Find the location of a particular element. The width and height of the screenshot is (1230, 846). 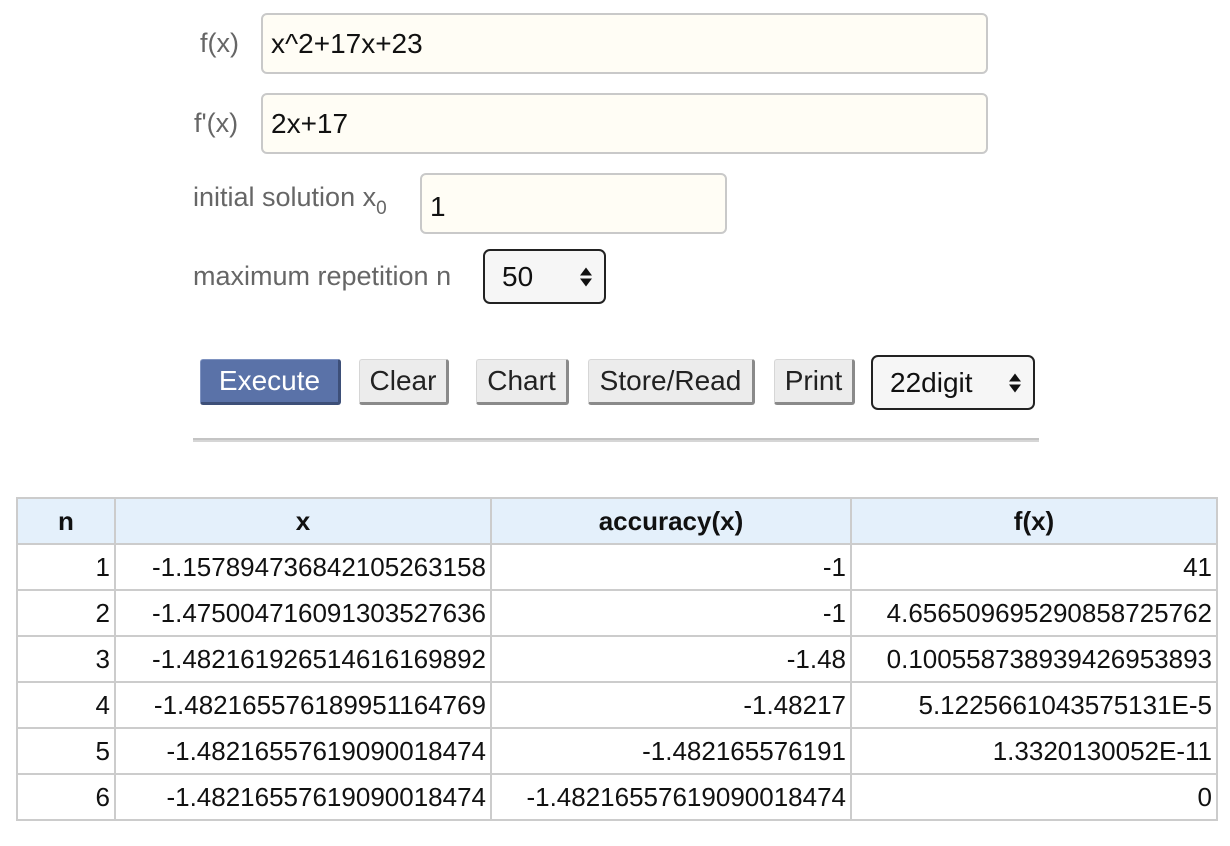

cell-fx: 0.100558738939426953893 is located at coordinates (1034, 659).